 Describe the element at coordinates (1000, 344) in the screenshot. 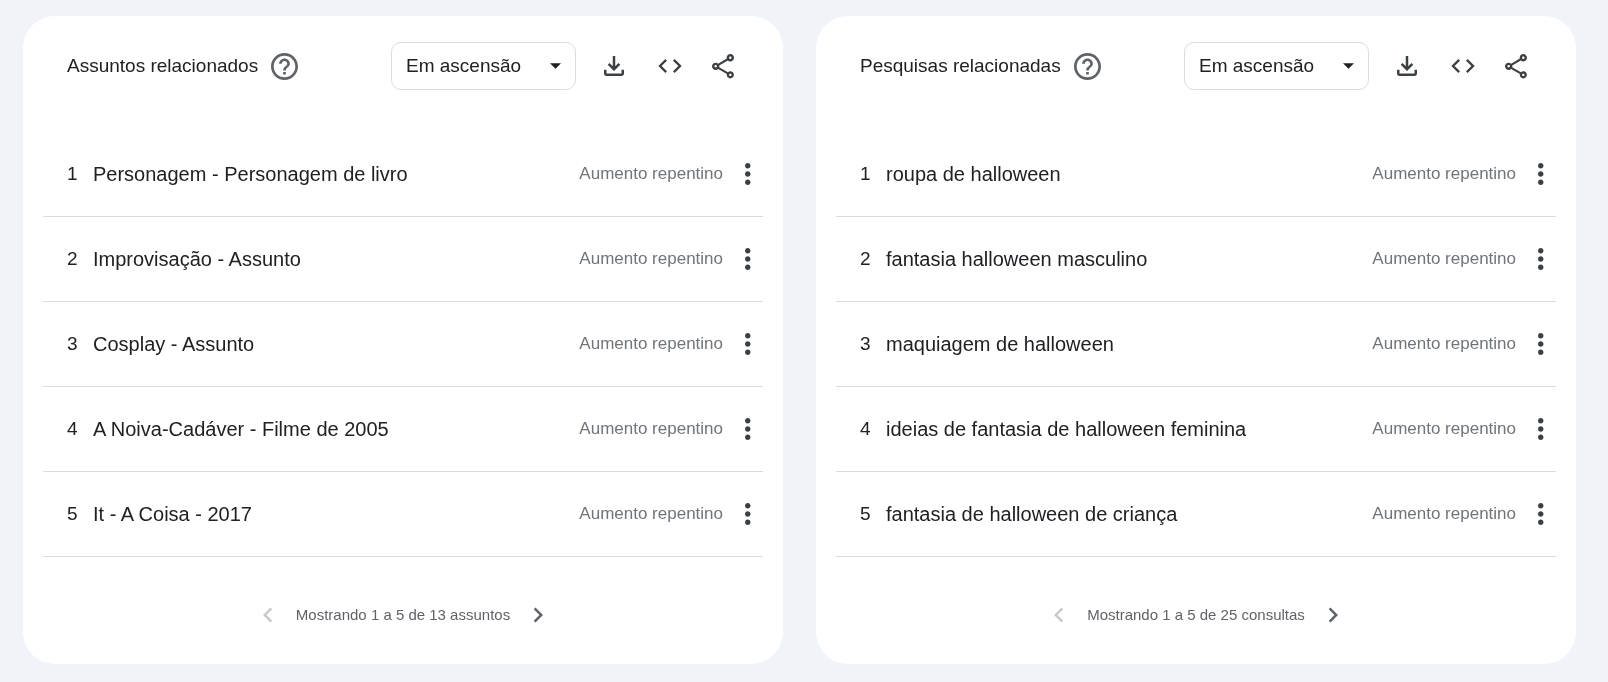

I see `item-label: maquiagem de halloween` at that location.